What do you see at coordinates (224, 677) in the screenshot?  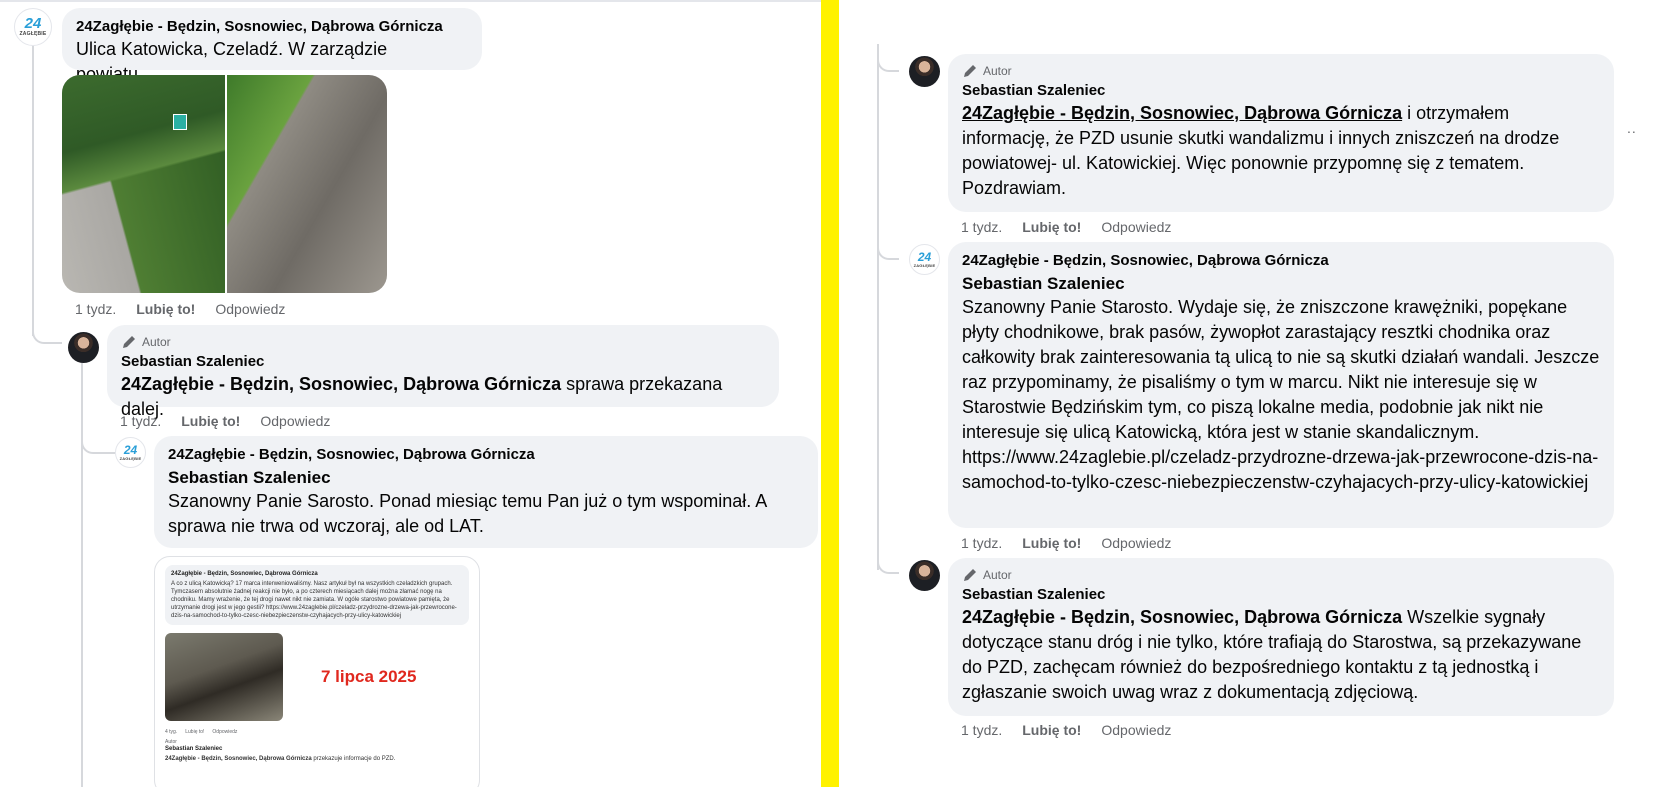 I see `screenshot-photo` at bounding box center [224, 677].